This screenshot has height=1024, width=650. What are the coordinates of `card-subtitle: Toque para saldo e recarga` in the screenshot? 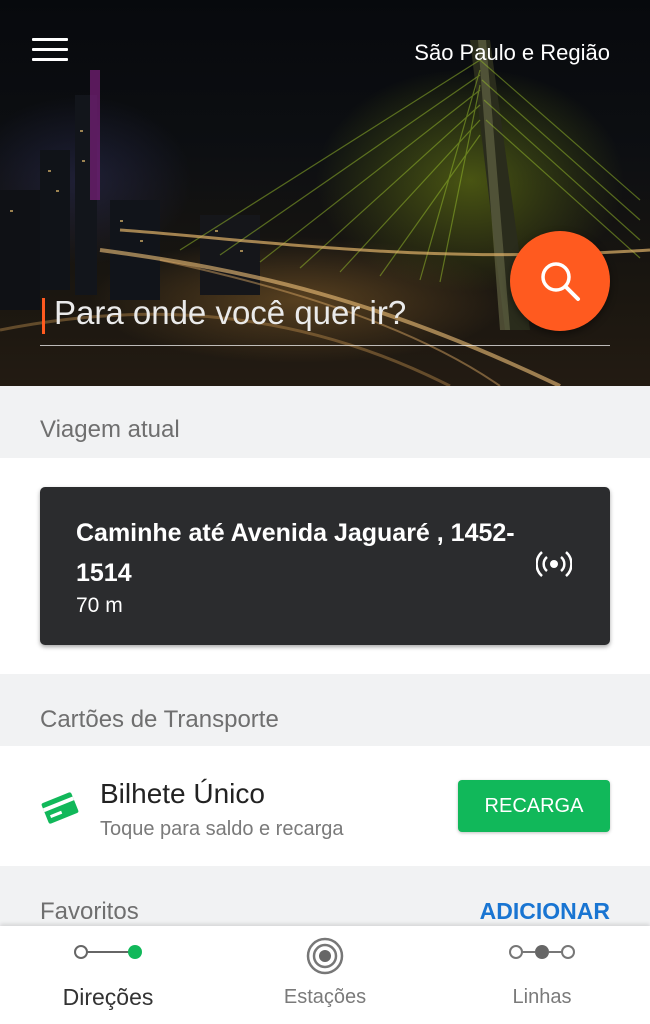 It's located at (222, 829).